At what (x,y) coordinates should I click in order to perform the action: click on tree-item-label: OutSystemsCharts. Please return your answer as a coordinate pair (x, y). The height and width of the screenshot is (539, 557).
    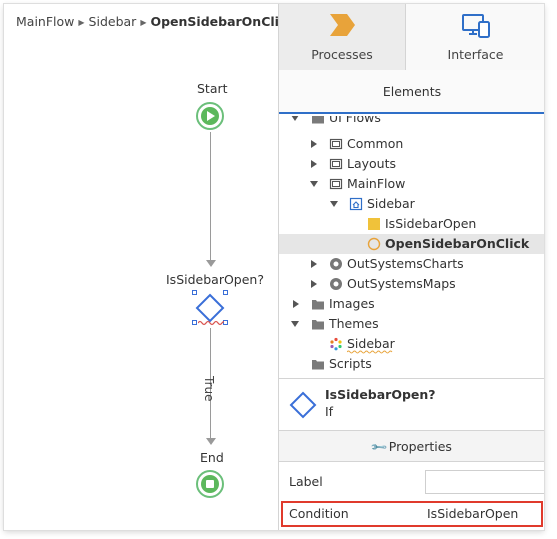
    Looking at the image, I should click on (405, 263).